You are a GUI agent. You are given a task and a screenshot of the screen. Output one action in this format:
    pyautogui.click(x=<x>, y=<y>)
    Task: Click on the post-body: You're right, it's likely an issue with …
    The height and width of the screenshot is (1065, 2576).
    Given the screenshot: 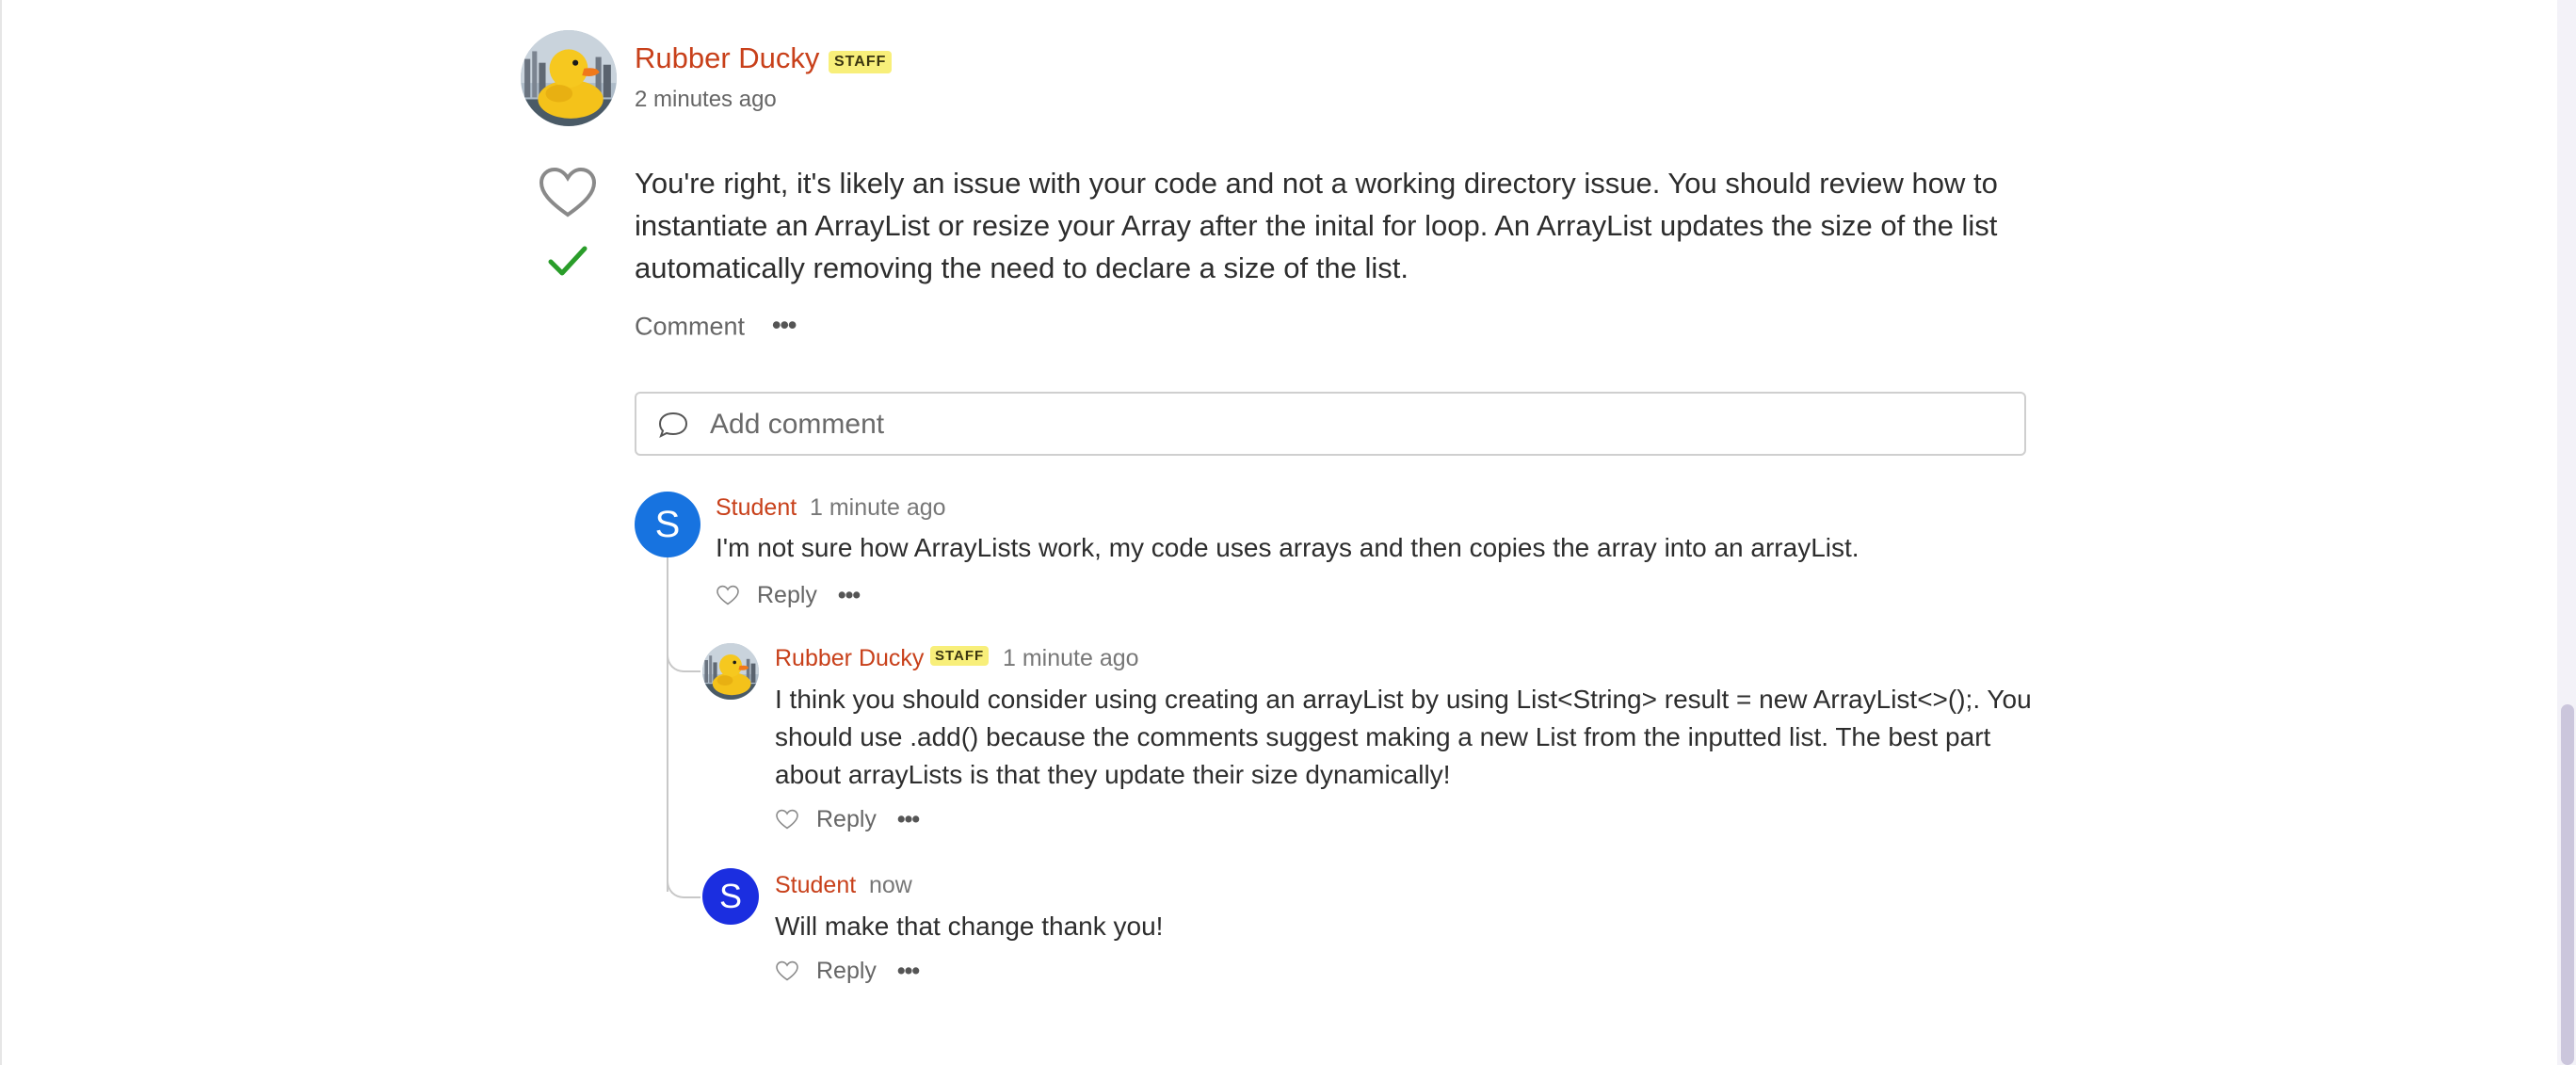 What is the action you would take?
    pyautogui.click(x=1316, y=225)
    